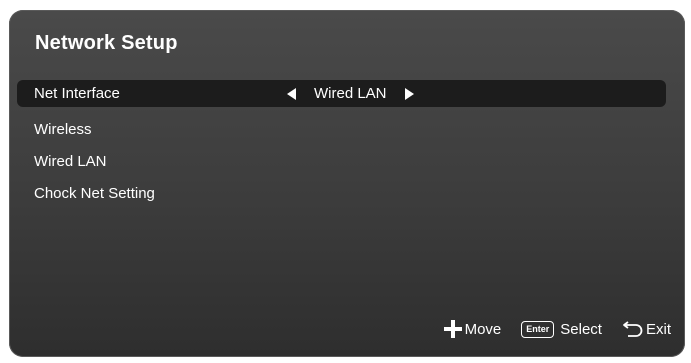  Describe the element at coordinates (70, 161) in the screenshot. I see `menu-item-label: Wired LAN` at that location.